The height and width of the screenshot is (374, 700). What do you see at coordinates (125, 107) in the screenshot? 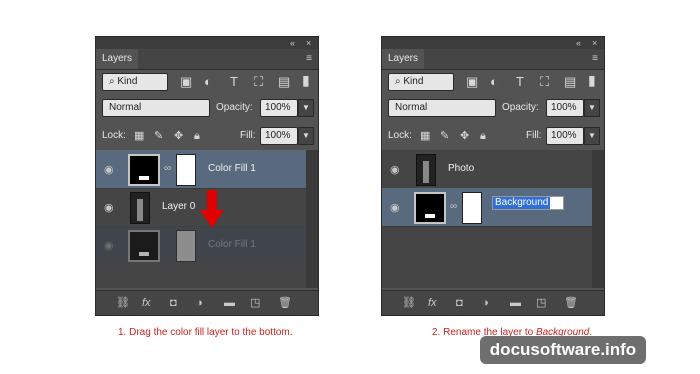
I see `blend-mode-value: Normal` at bounding box center [125, 107].